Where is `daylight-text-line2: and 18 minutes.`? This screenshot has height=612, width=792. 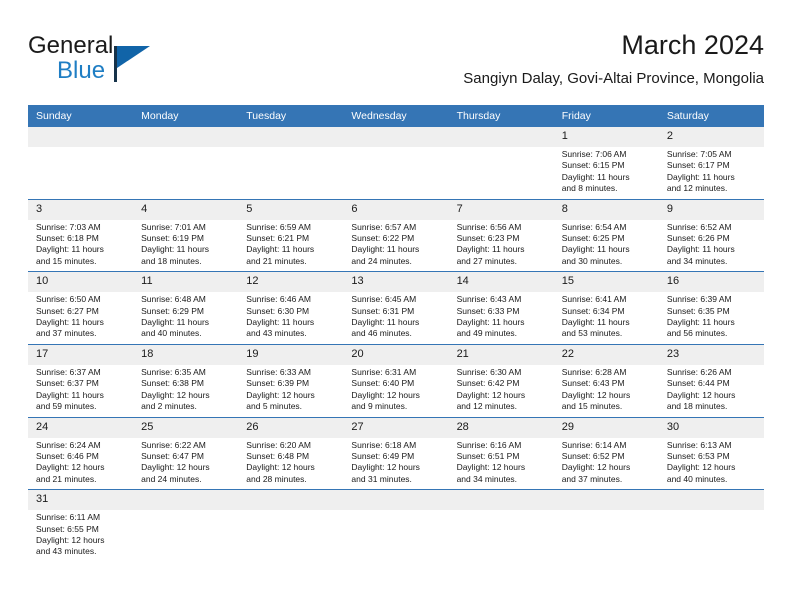 daylight-text-line2: and 18 minutes. is located at coordinates (171, 260).